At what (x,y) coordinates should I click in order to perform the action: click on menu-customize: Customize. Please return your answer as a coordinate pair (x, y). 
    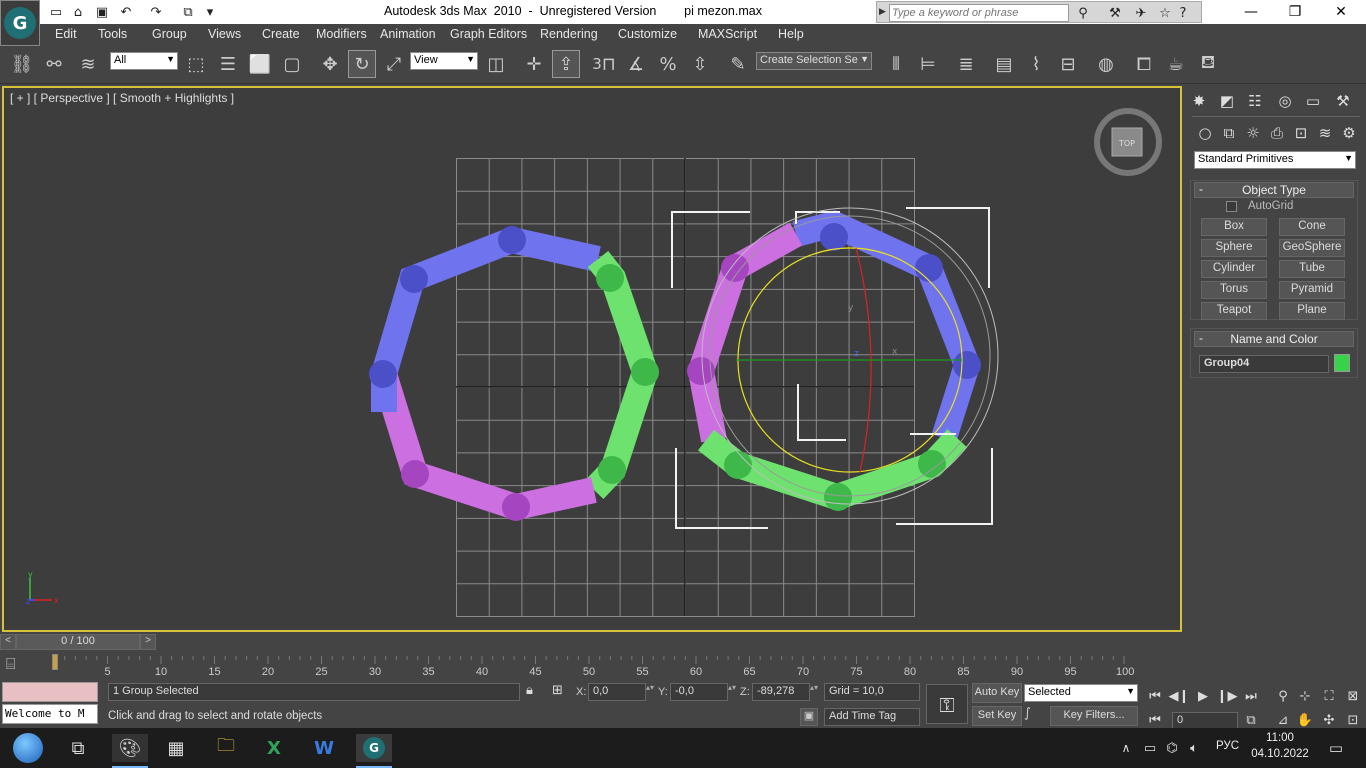
    Looking at the image, I should click on (647, 34).